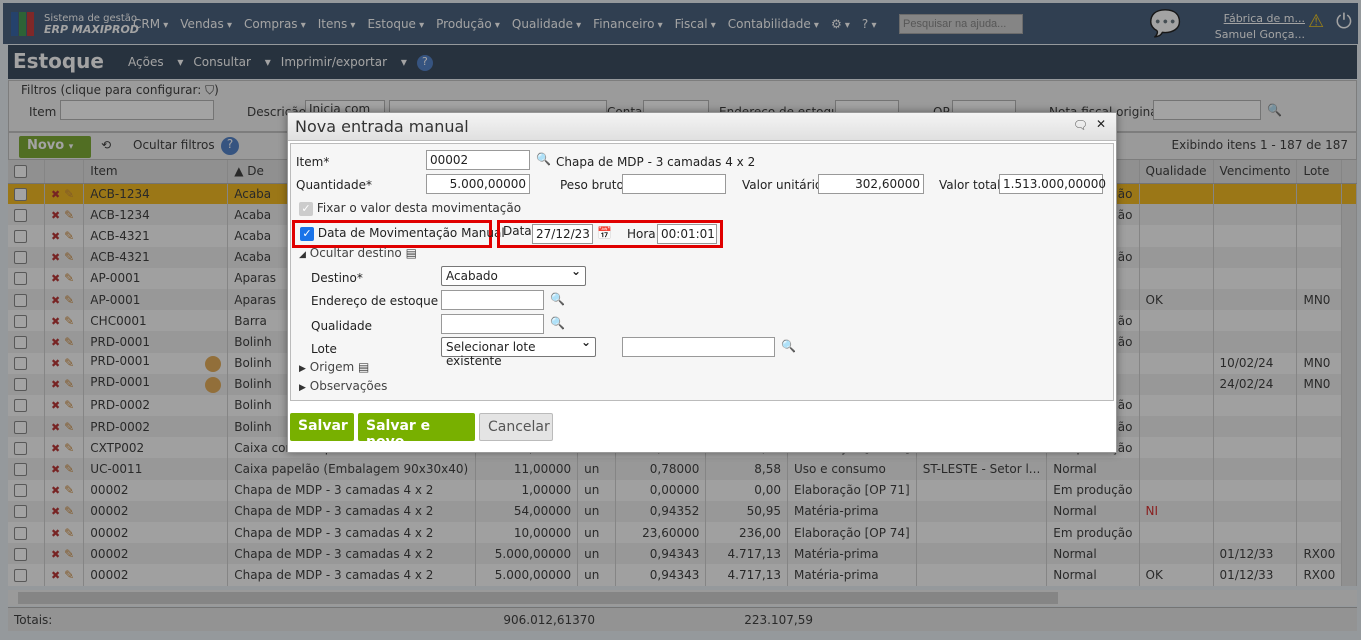 This screenshot has height=640, width=1361. What do you see at coordinates (334, 185) in the screenshot?
I see `quantidade-label: Quantidade*` at bounding box center [334, 185].